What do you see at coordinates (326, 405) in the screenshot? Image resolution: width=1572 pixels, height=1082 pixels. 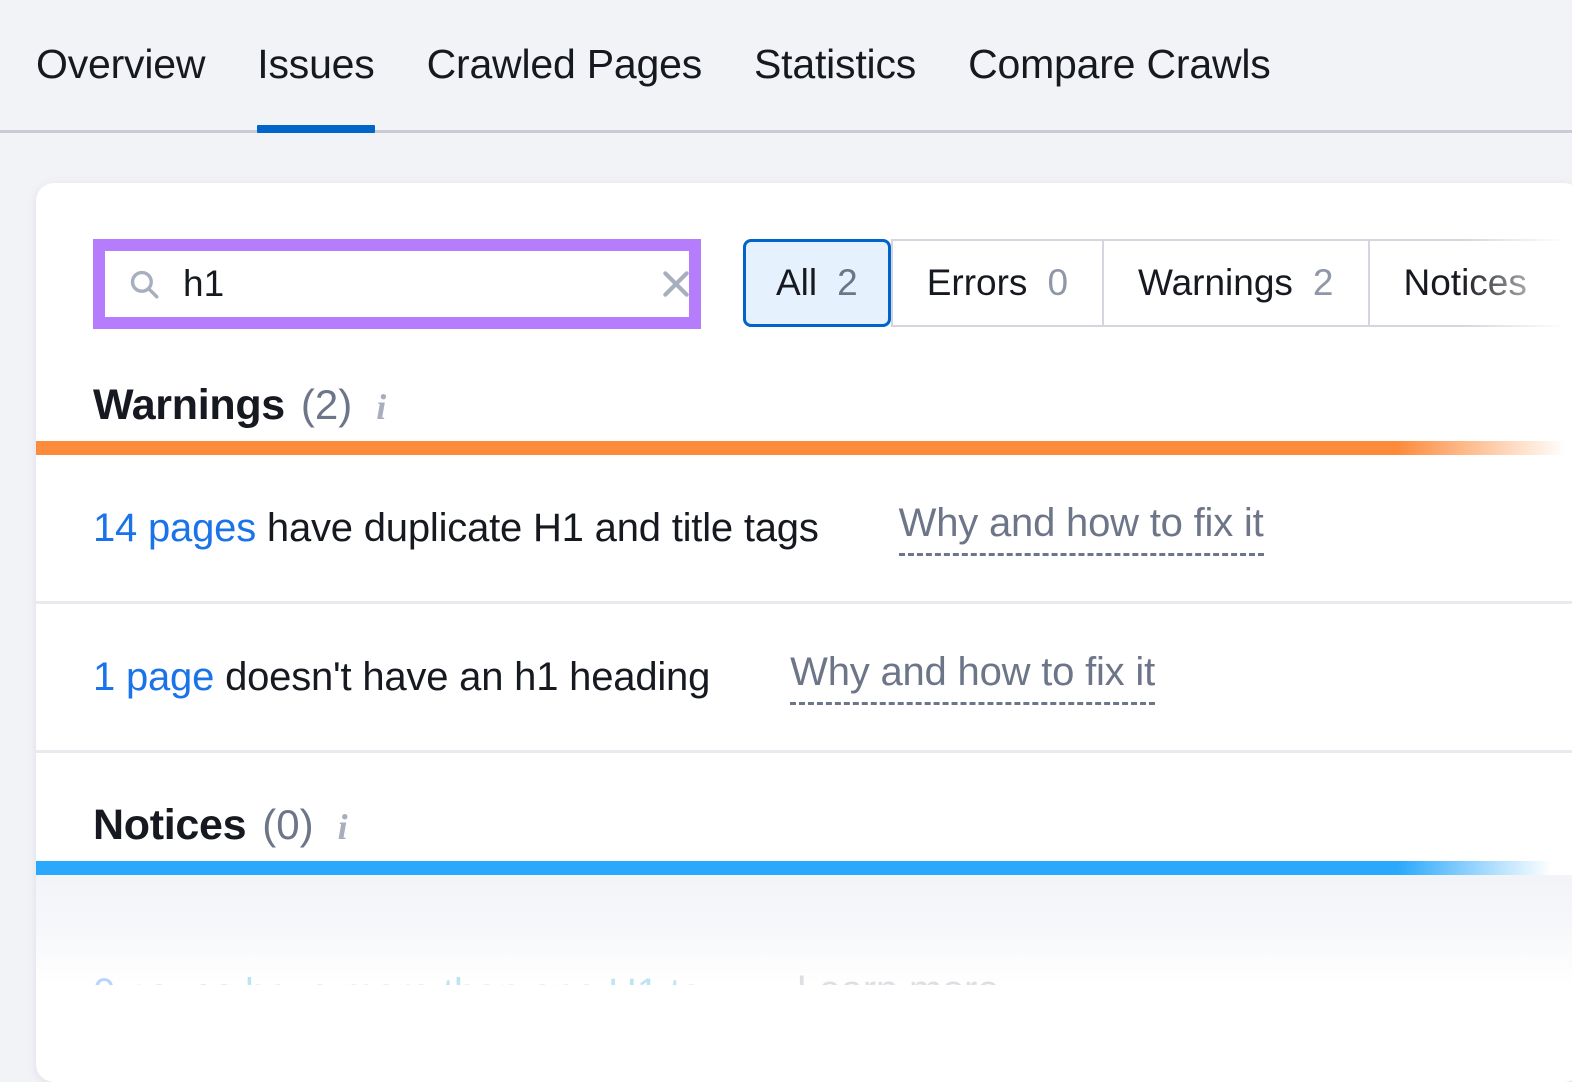 I see `warnings-count: (2)` at bounding box center [326, 405].